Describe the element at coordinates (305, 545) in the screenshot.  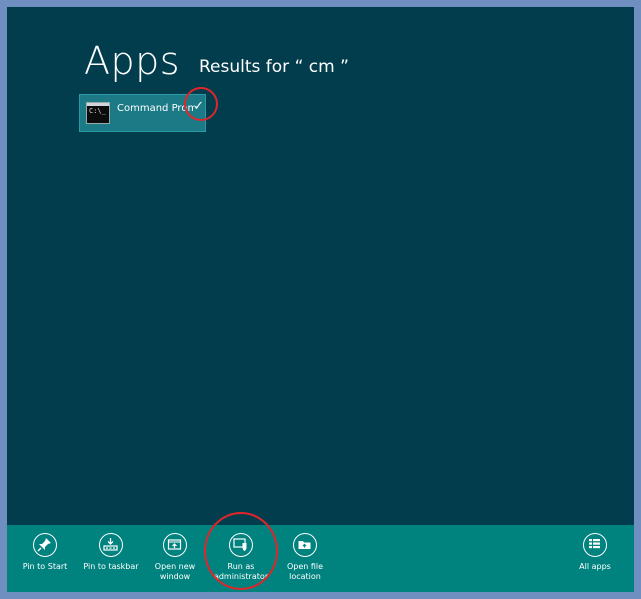
I see `folder-icon` at that location.